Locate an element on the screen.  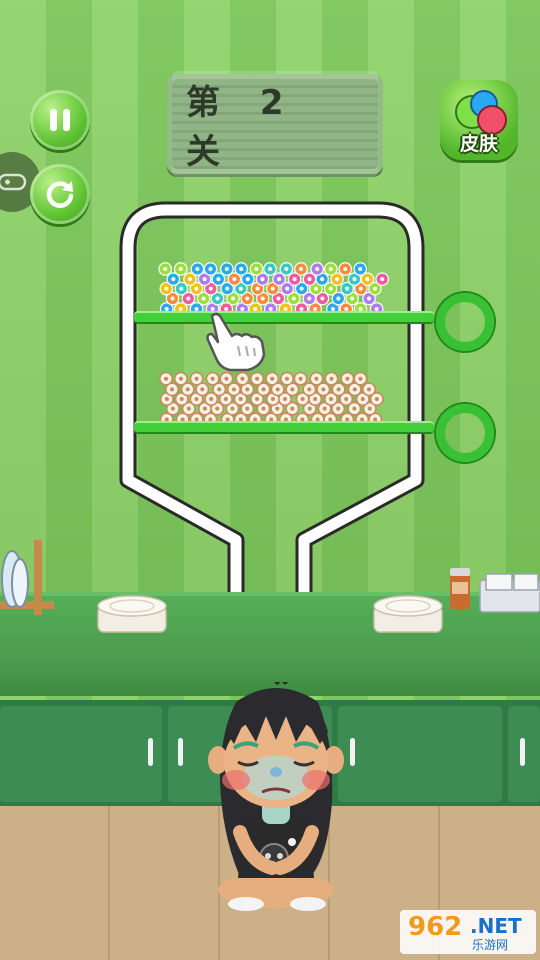
watermark-number: 962 is located at coordinates (435, 927).